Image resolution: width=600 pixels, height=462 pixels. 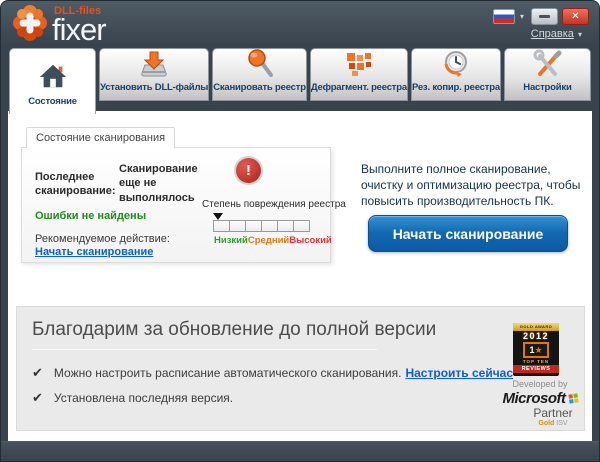 What do you see at coordinates (274, 204) in the screenshot?
I see `registry-damage-label: Степень повреждения реестра` at bounding box center [274, 204].